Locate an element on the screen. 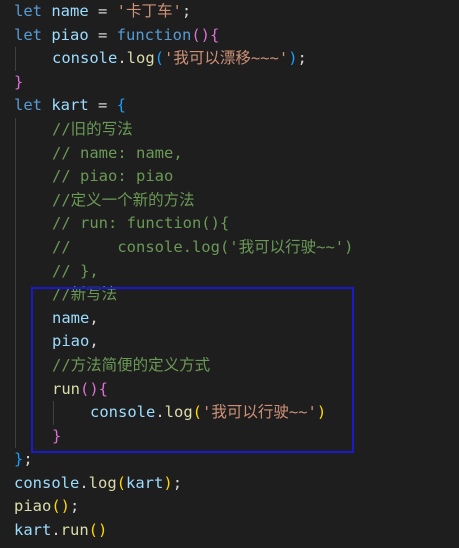 The width and height of the screenshot is (459, 548). code-line: // name: name, is located at coordinates (236, 153).